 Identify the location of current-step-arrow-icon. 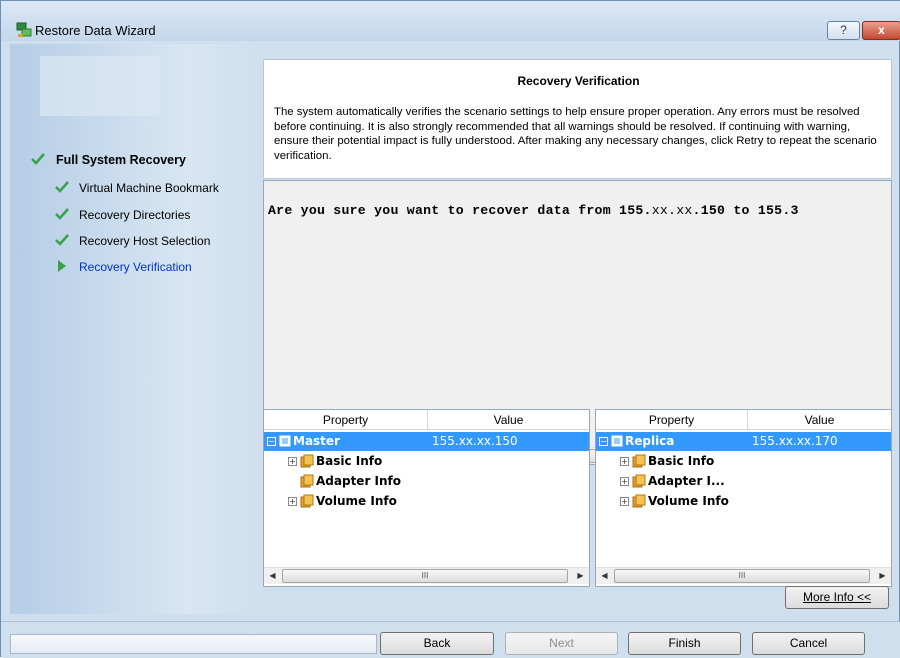
(62, 266).